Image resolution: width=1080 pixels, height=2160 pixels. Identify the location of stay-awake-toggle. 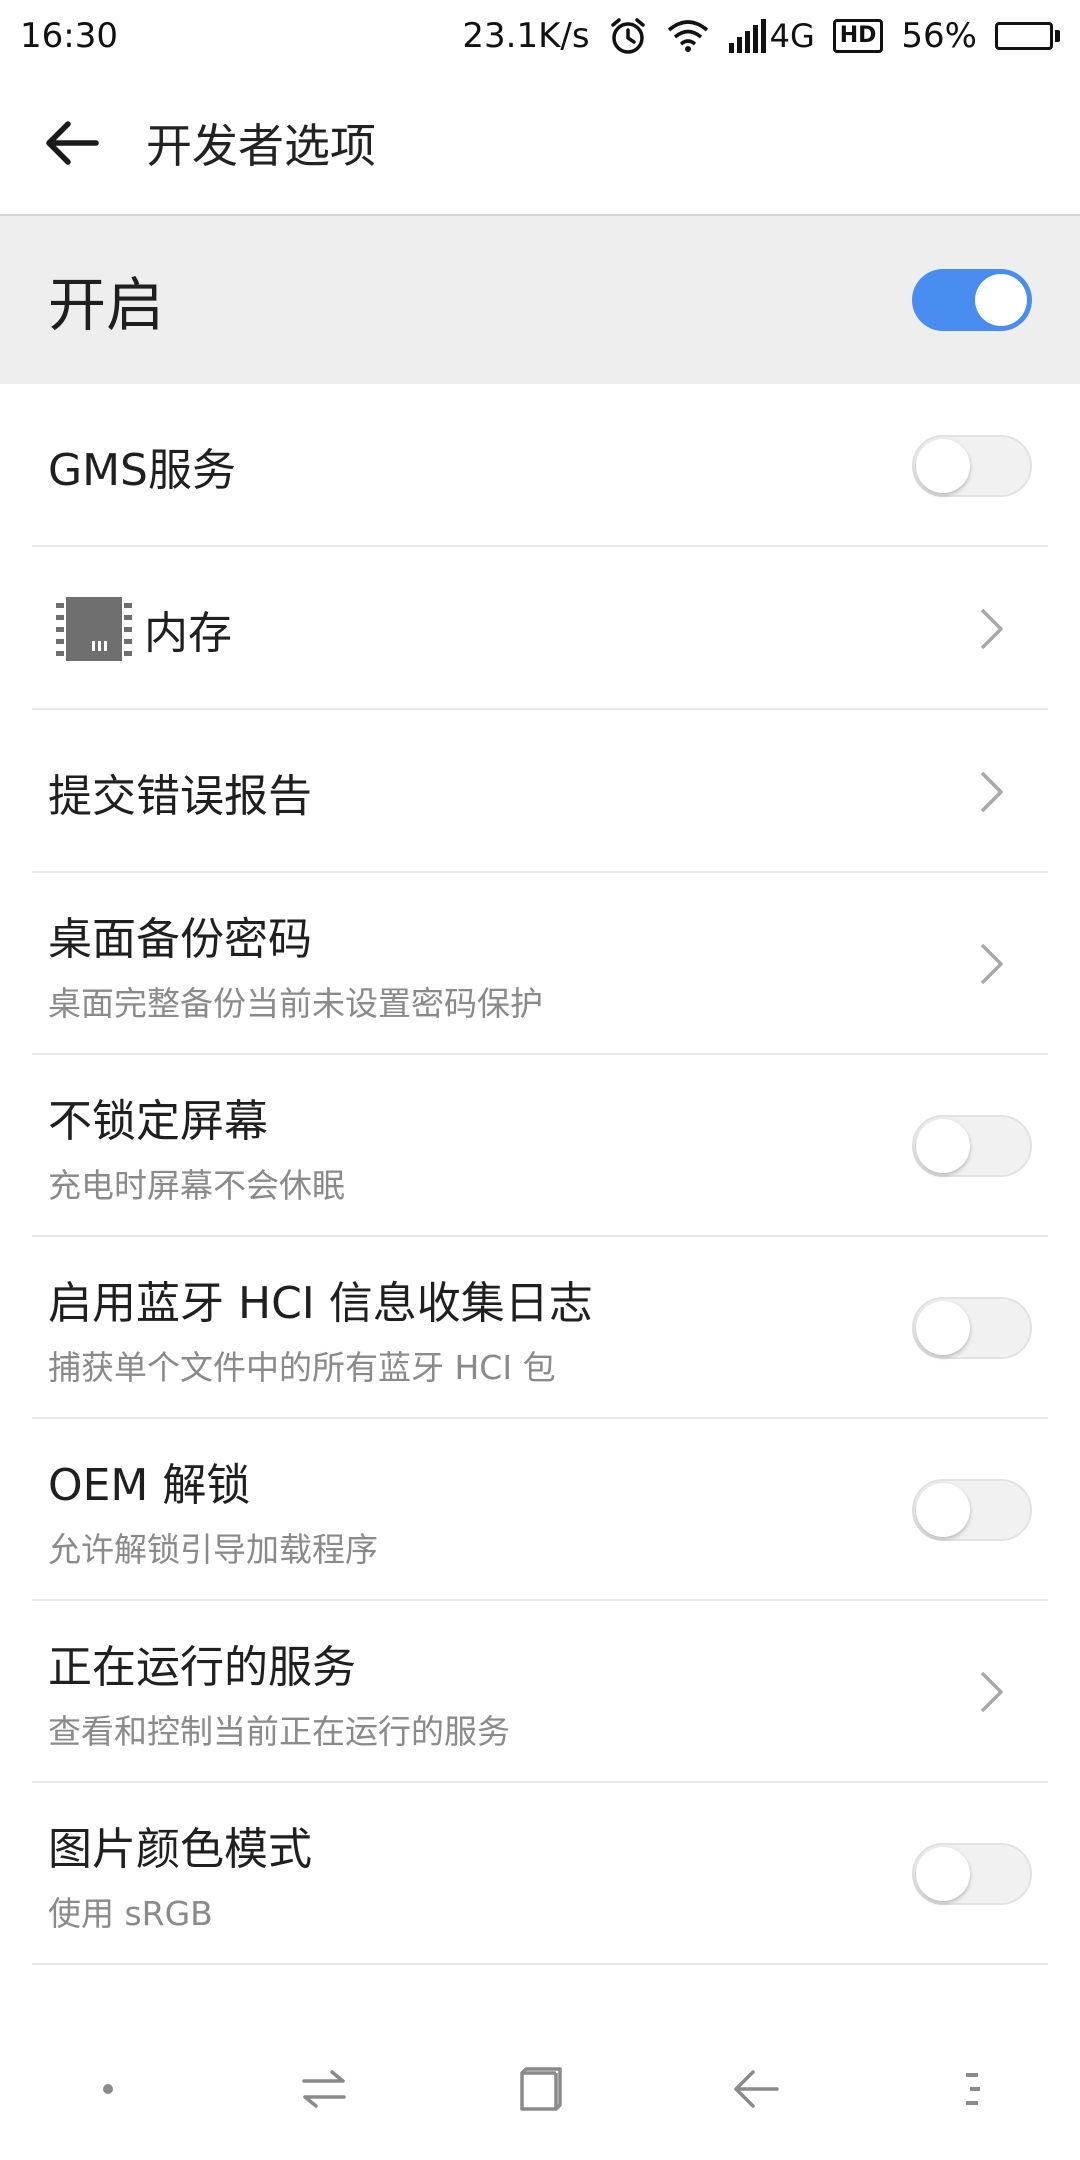
(972, 1146).